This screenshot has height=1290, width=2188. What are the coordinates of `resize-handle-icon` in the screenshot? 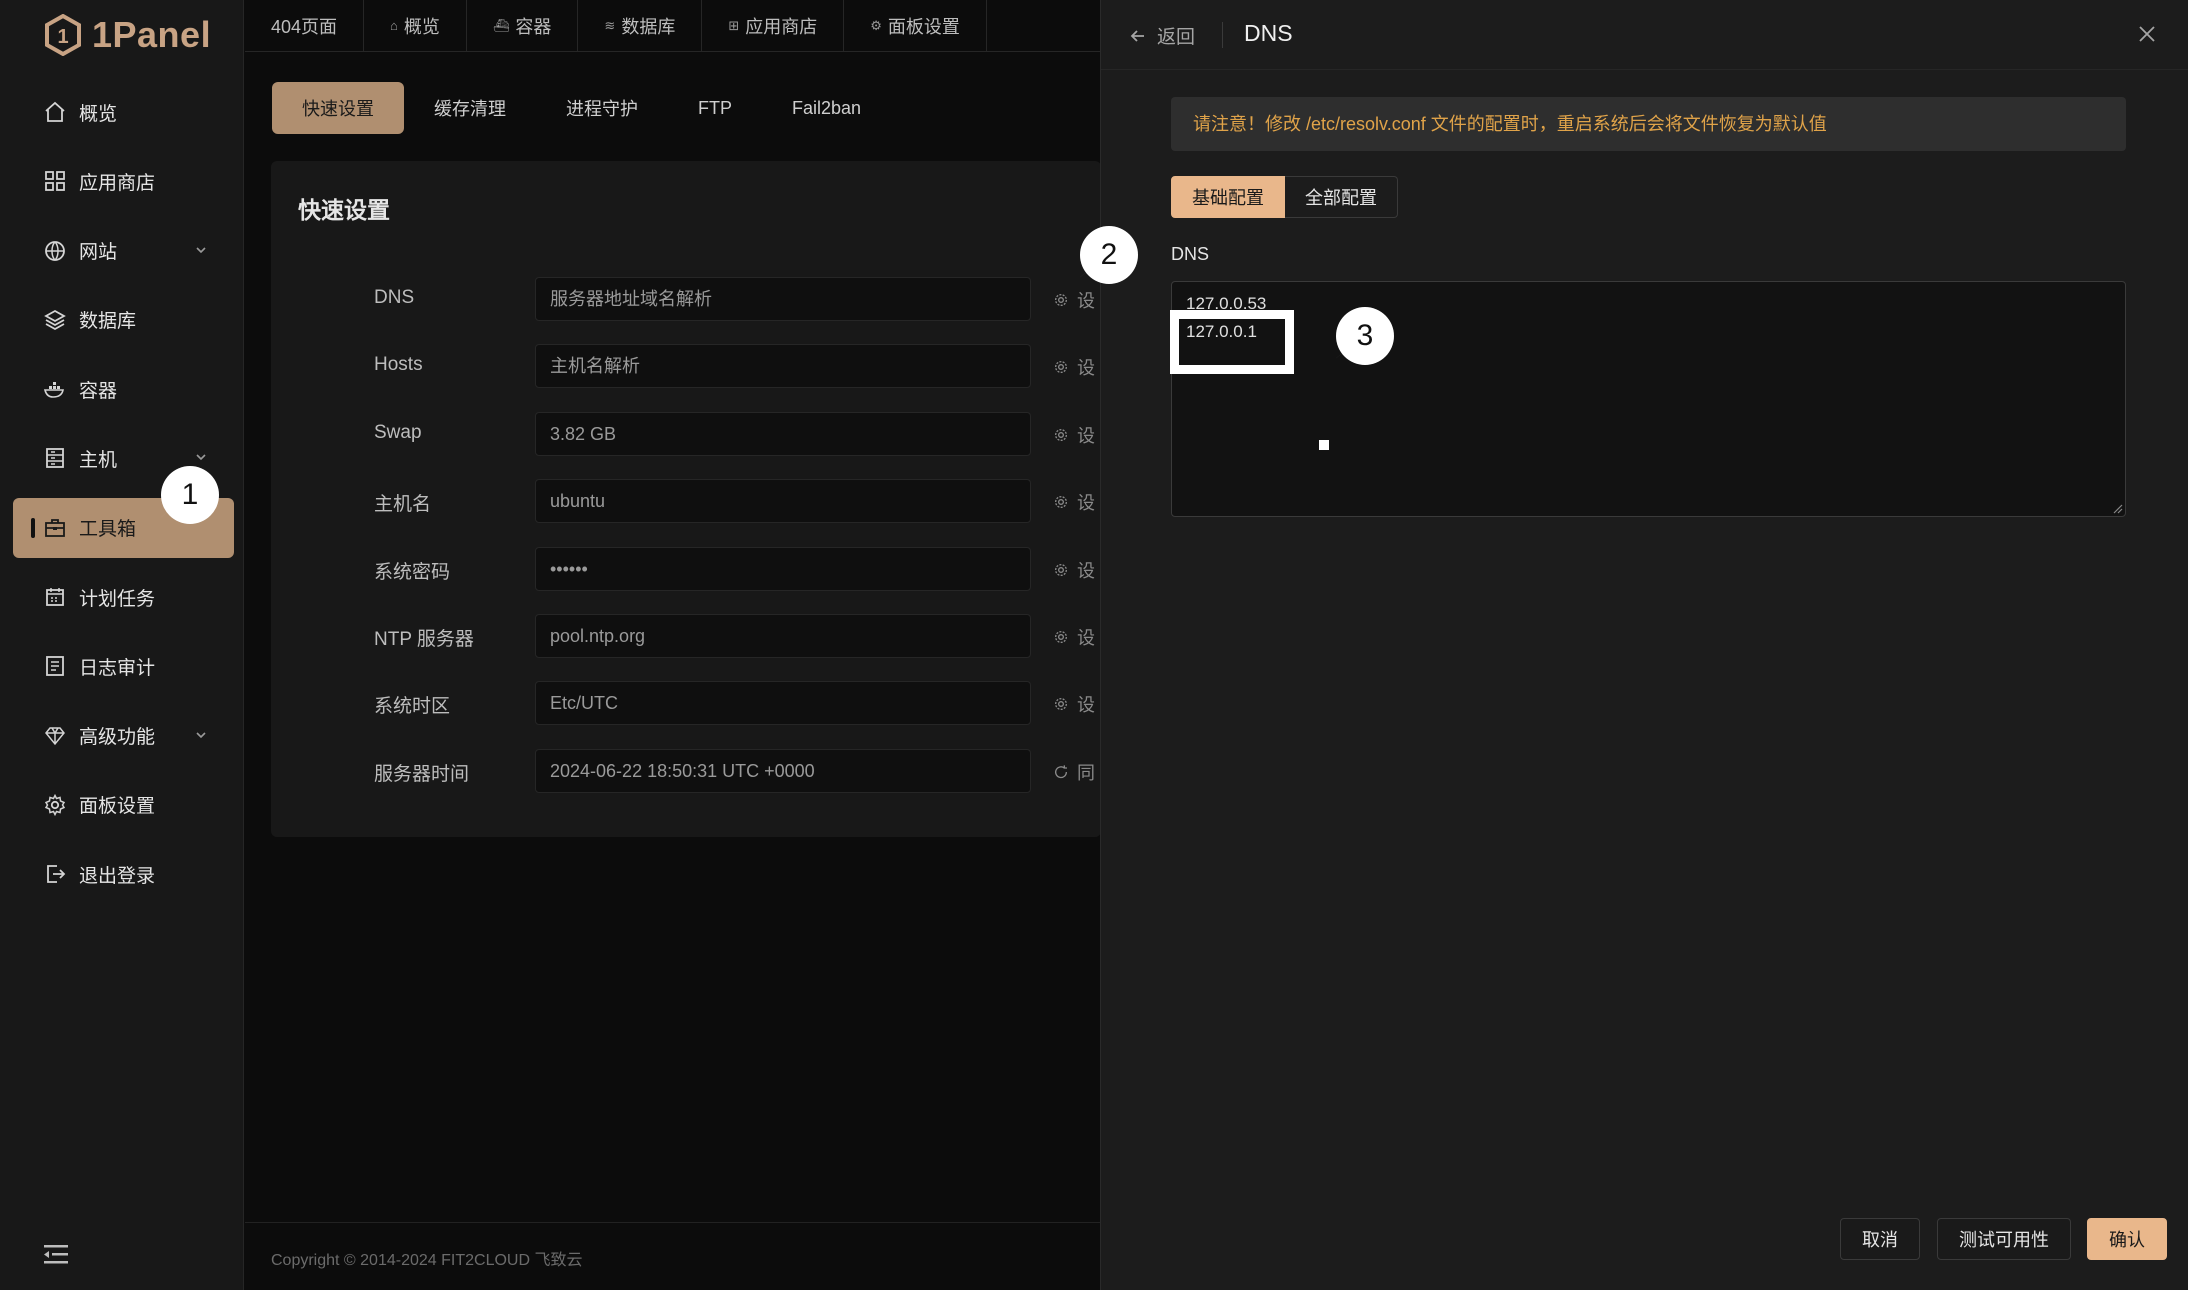 It's located at (2117, 508).